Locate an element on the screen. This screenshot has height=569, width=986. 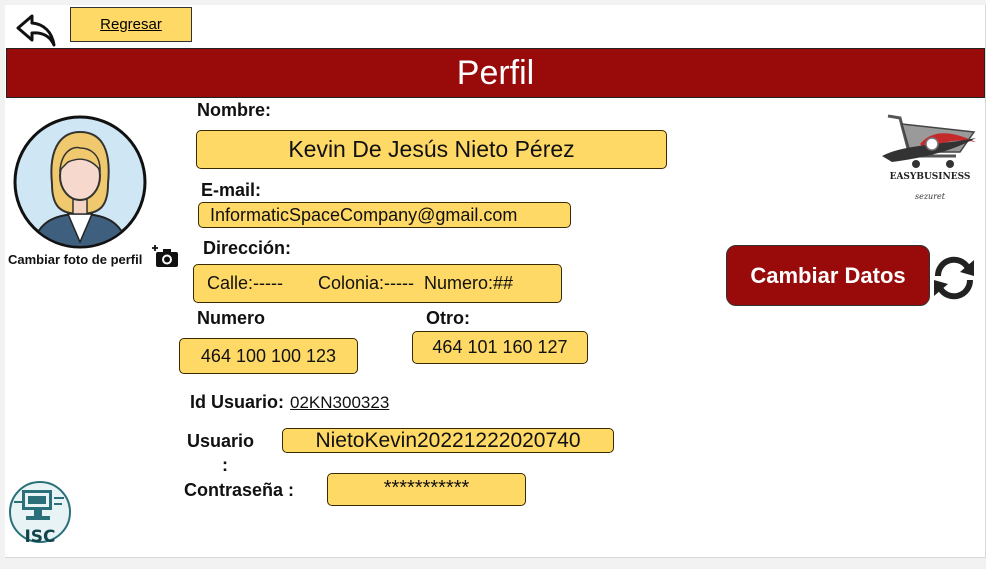
id-usuario-row: Id Usuario: 02KN300323 is located at coordinates (289, 402).